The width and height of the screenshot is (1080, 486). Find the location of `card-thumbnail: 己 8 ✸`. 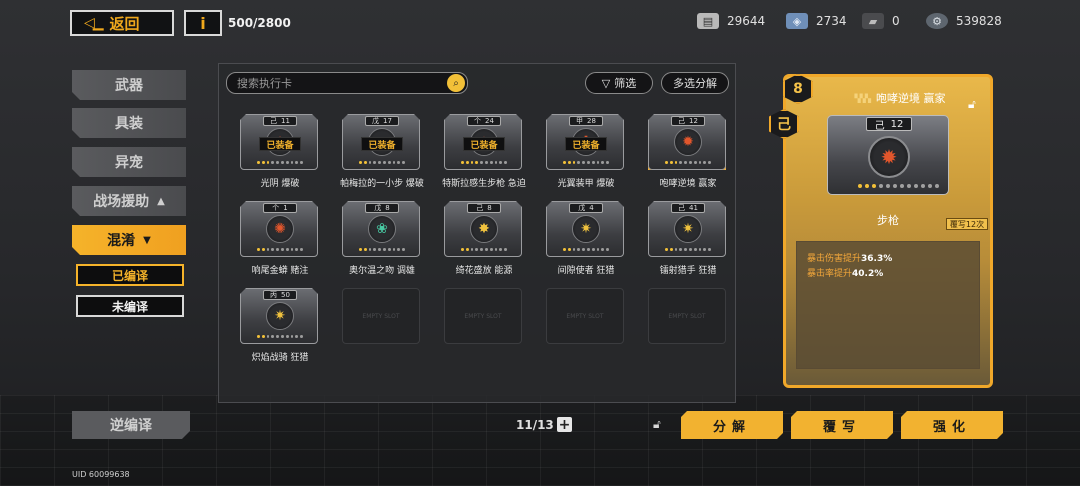

card-thumbnail: 己 8 ✸ is located at coordinates (483, 229).